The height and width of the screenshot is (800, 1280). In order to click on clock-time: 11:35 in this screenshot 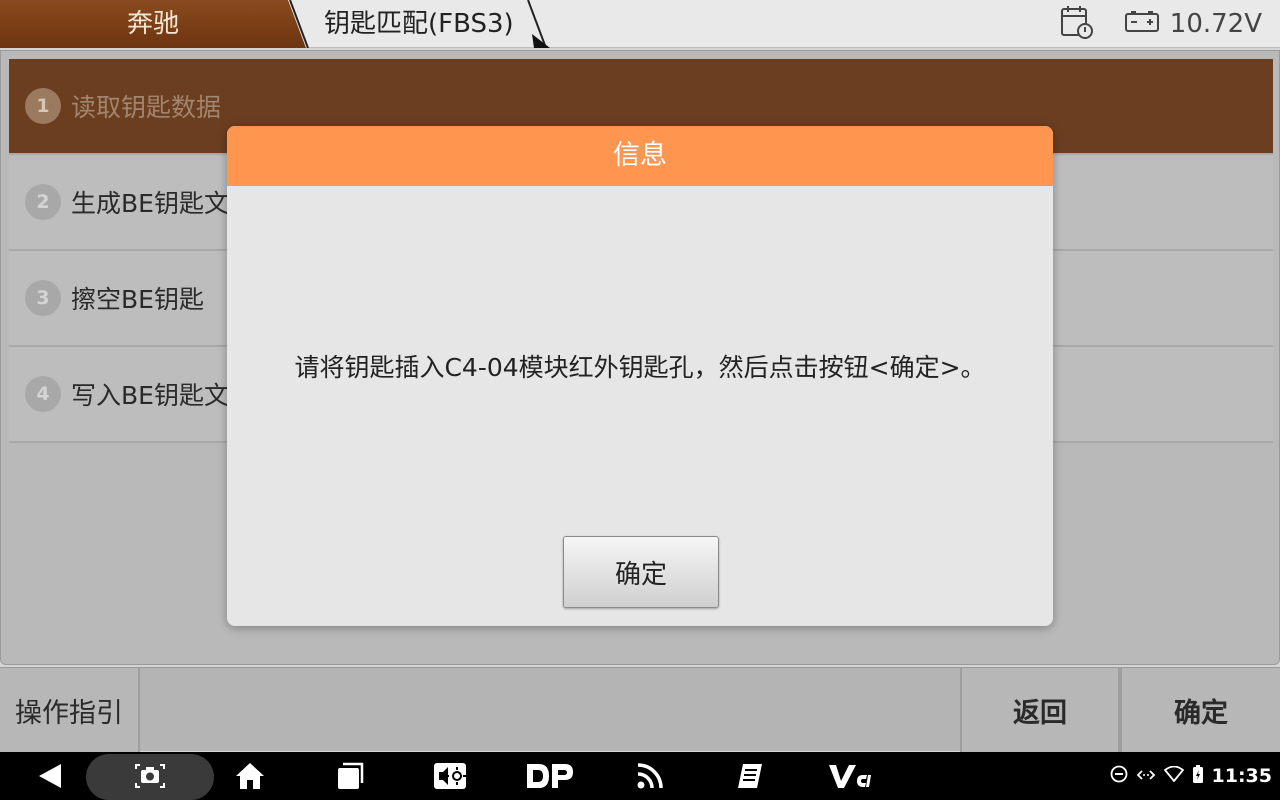, I will do `click(1241, 776)`.